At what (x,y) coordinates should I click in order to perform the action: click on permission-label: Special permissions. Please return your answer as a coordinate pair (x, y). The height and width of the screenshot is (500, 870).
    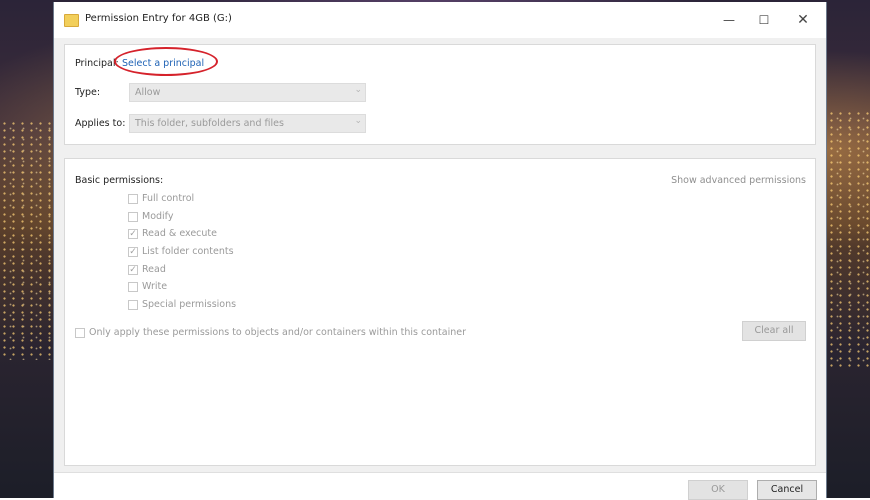
    Looking at the image, I should click on (189, 304).